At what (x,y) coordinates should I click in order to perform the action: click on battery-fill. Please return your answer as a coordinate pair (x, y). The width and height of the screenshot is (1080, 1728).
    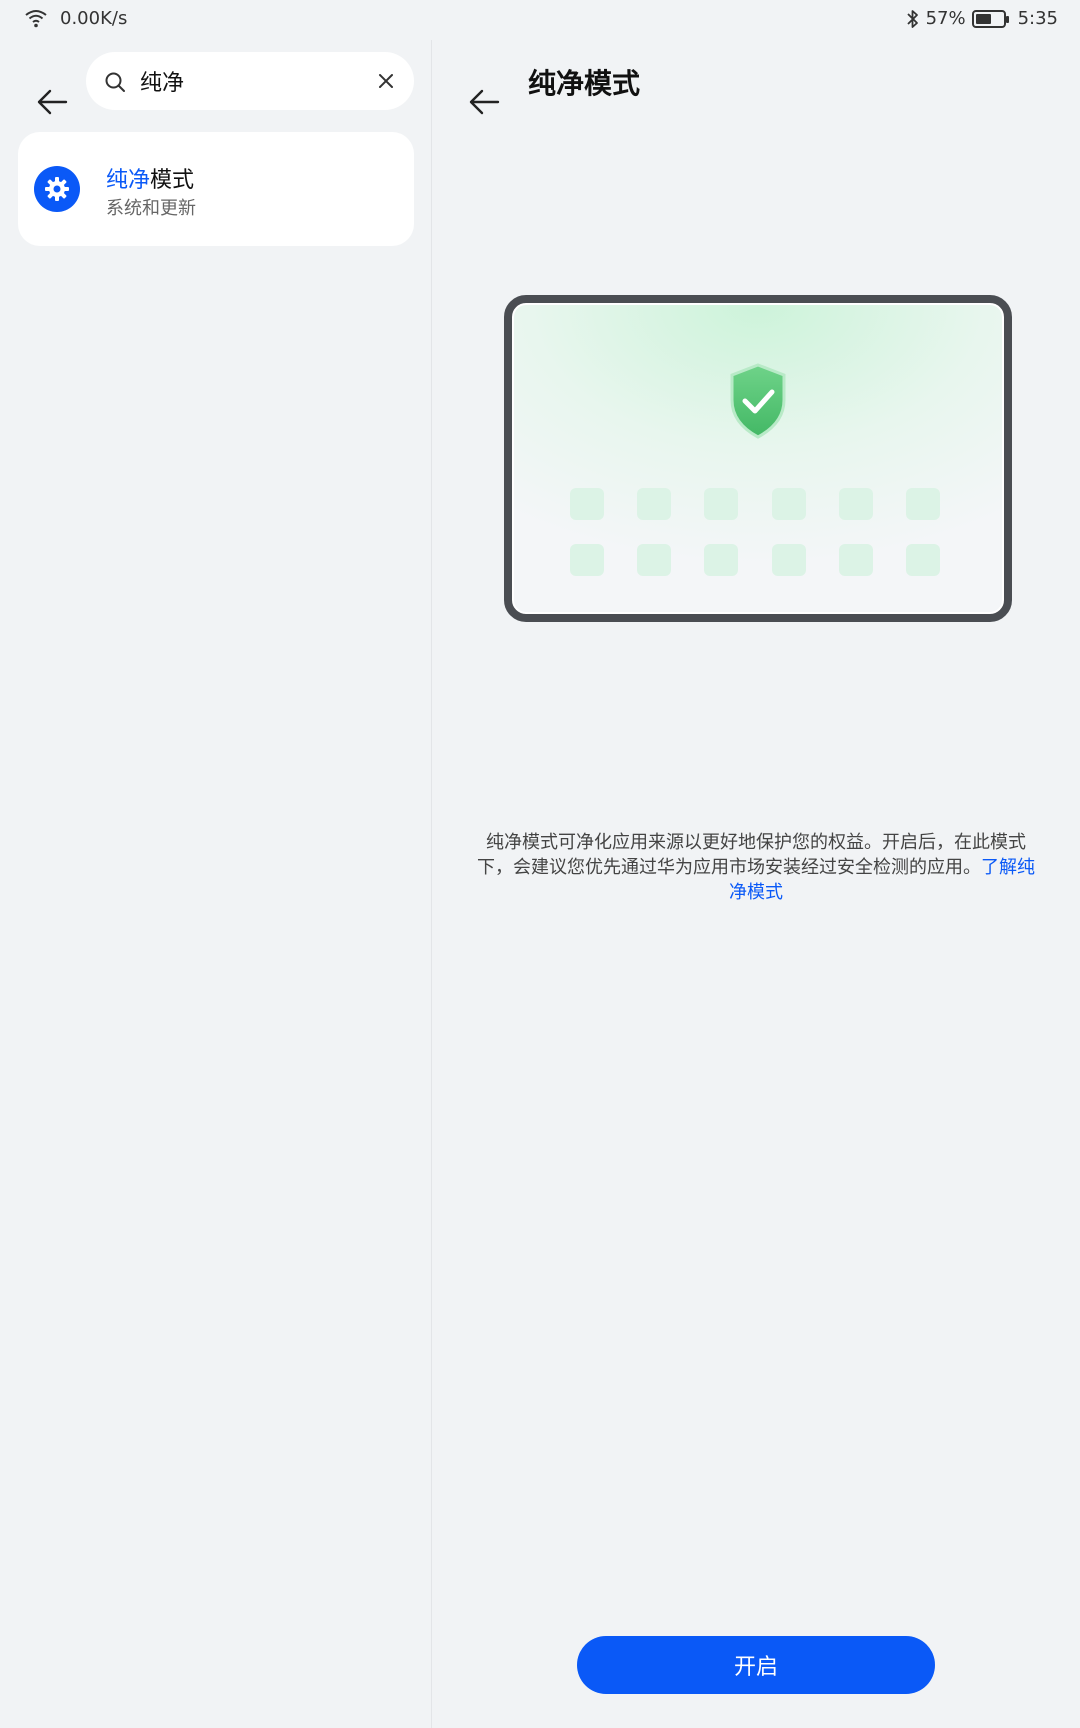
    Looking at the image, I should click on (983, 18).